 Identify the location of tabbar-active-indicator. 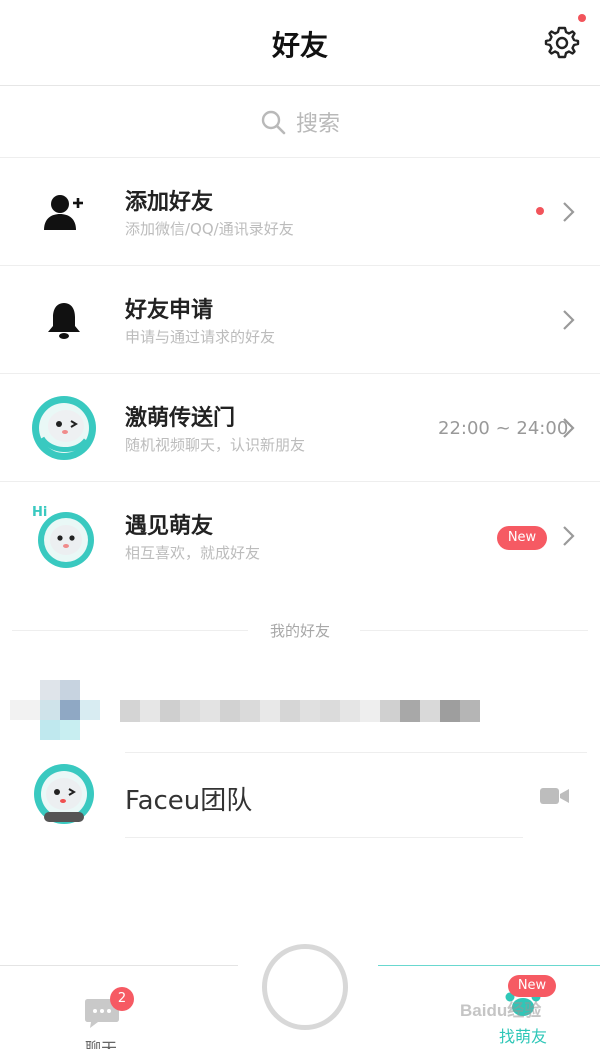
(489, 965).